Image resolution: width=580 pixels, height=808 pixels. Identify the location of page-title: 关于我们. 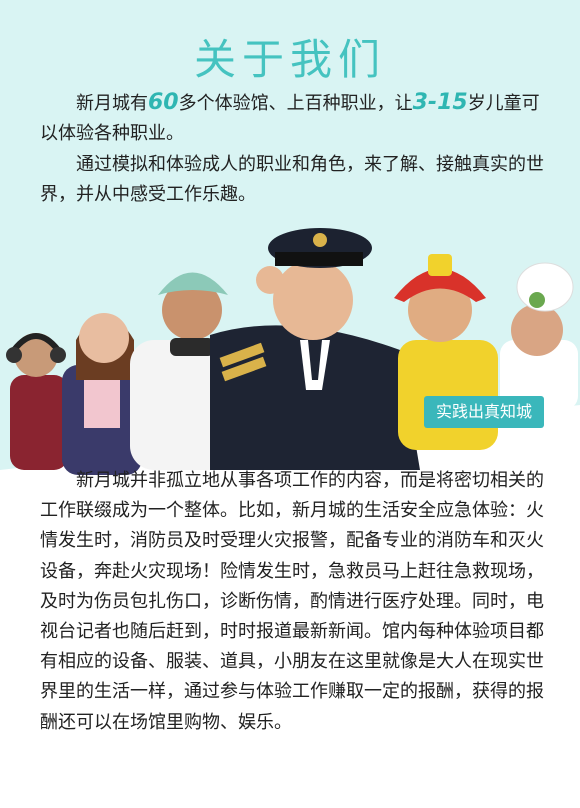
(289, 59).